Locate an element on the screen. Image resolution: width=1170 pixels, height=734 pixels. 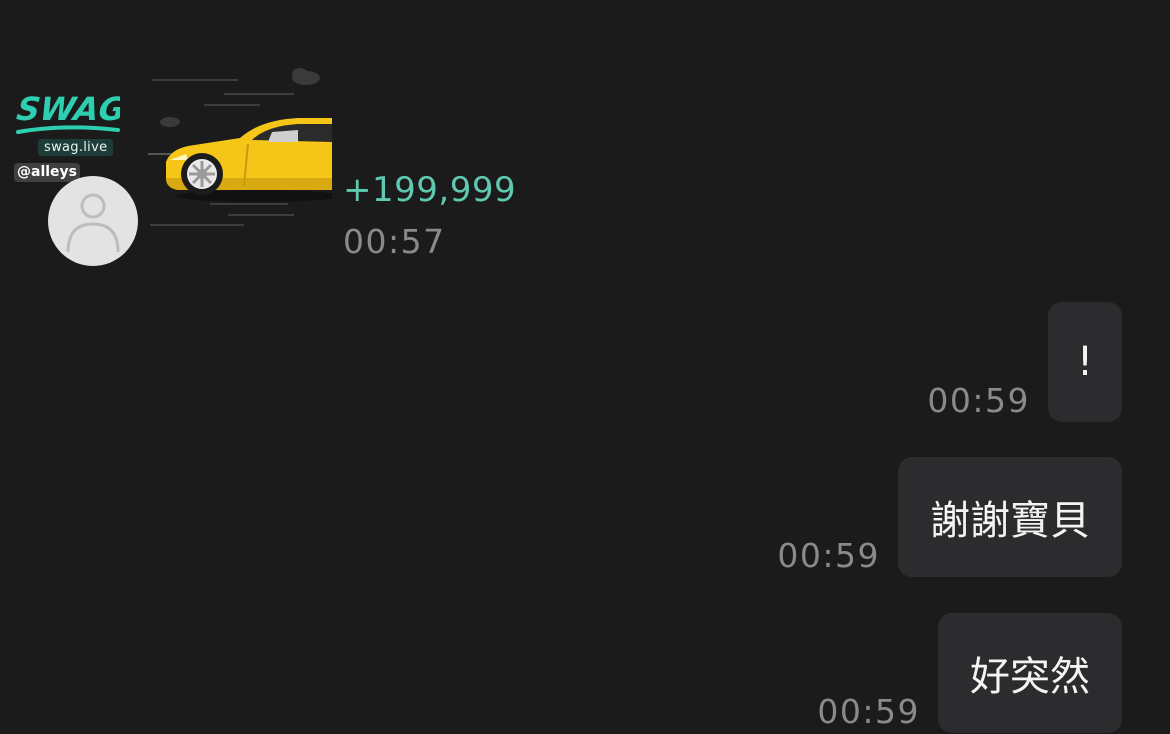
yellow-sports-car-icon is located at coordinates (240, 147).